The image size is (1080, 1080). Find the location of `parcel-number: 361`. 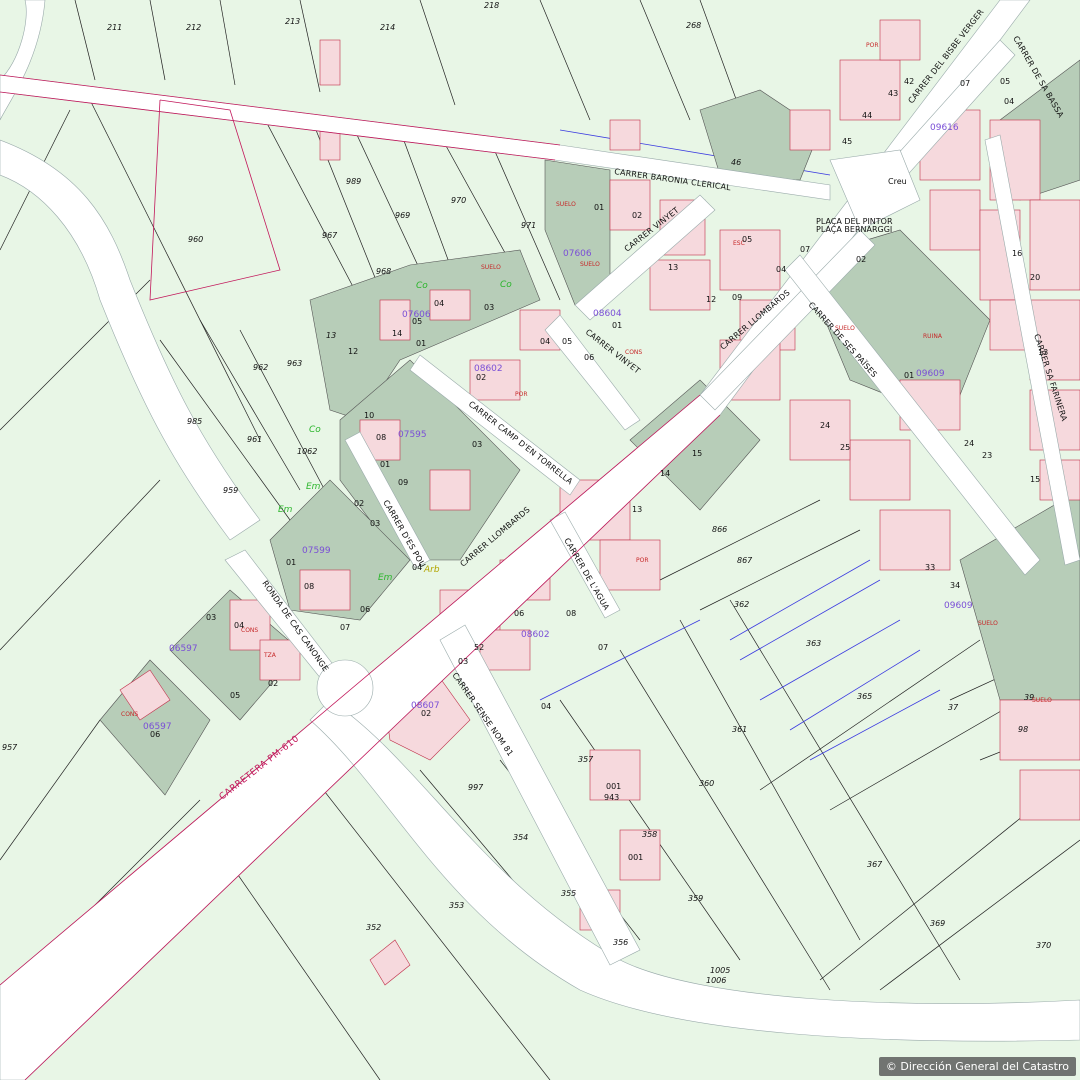

parcel-number: 361 is located at coordinates (739, 729).